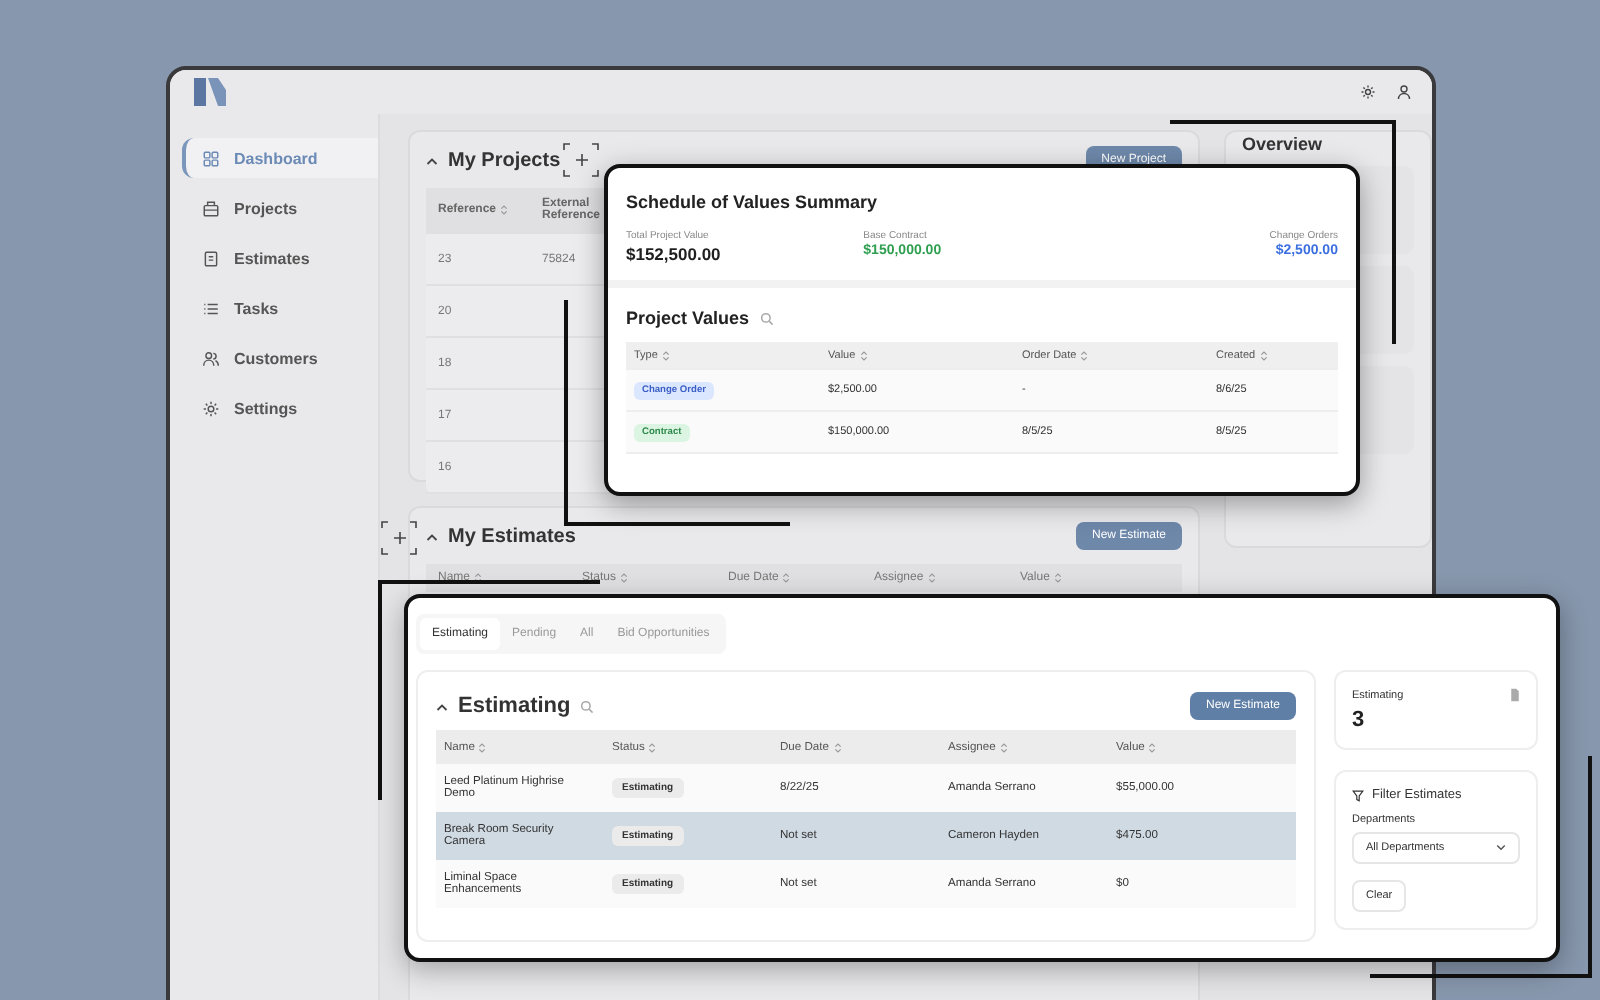 This screenshot has width=1600, height=1000. Describe the element at coordinates (210, 92) in the screenshot. I see `logo-icon` at that location.